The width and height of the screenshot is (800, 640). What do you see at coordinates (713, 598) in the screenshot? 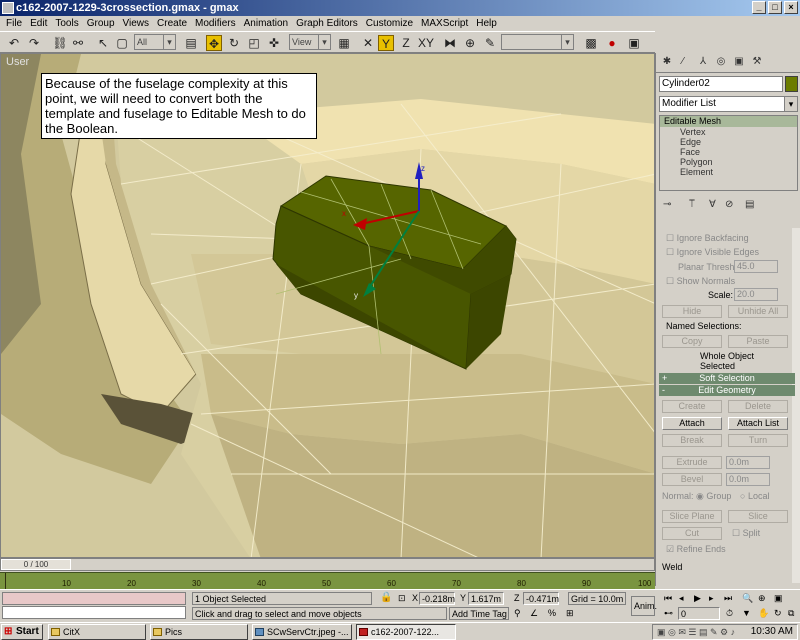
I see `next-frame-icon: ▸` at bounding box center [713, 598].